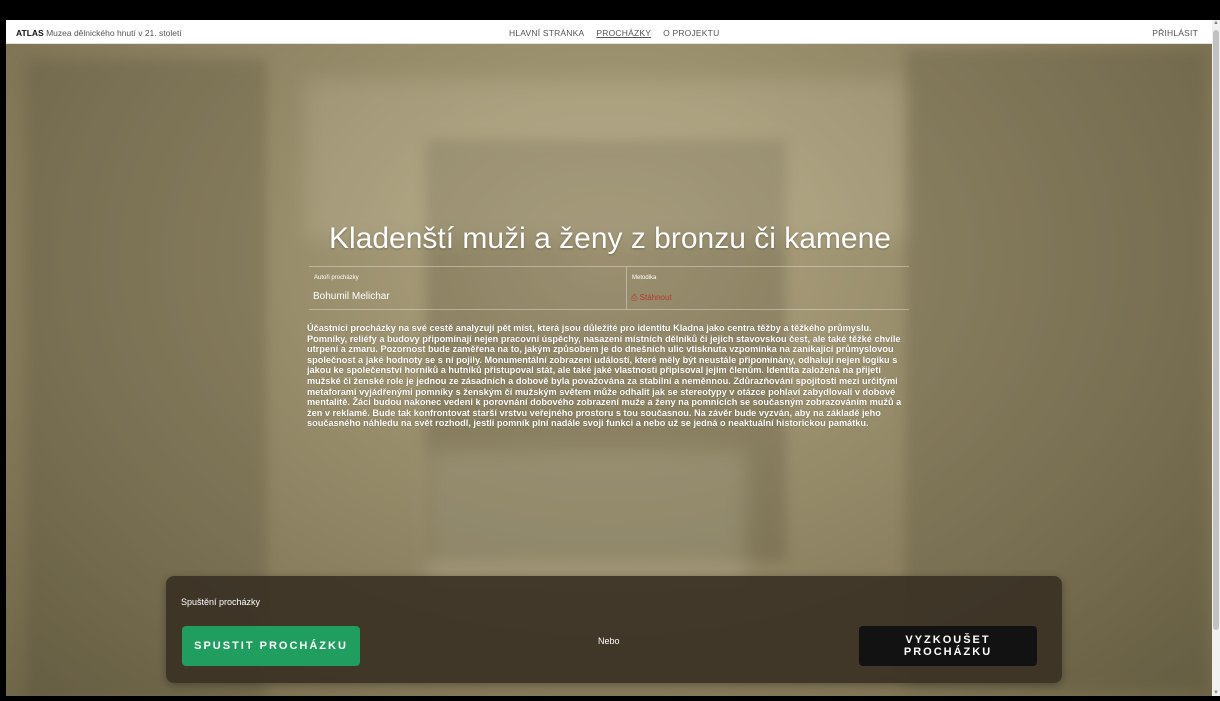 The height and width of the screenshot is (701, 1220). Describe the element at coordinates (609, 641) in the screenshot. I see `or-text: Nebo` at that location.